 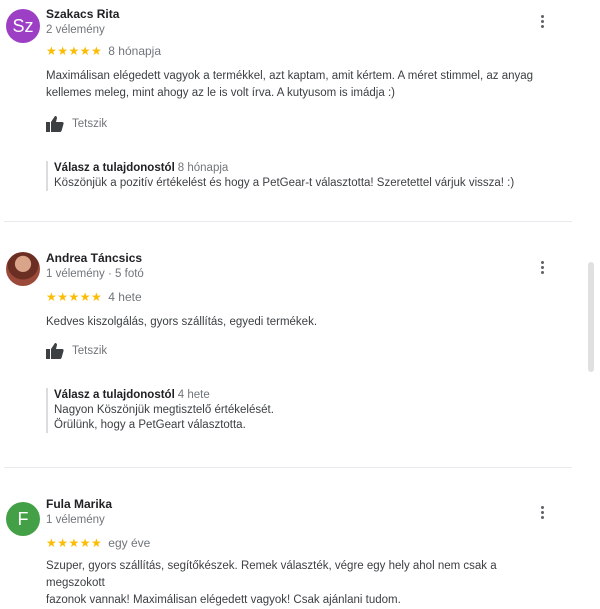 What do you see at coordinates (94, 258) in the screenshot?
I see `reviewer-name: Andrea Táncsics` at bounding box center [94, 258].